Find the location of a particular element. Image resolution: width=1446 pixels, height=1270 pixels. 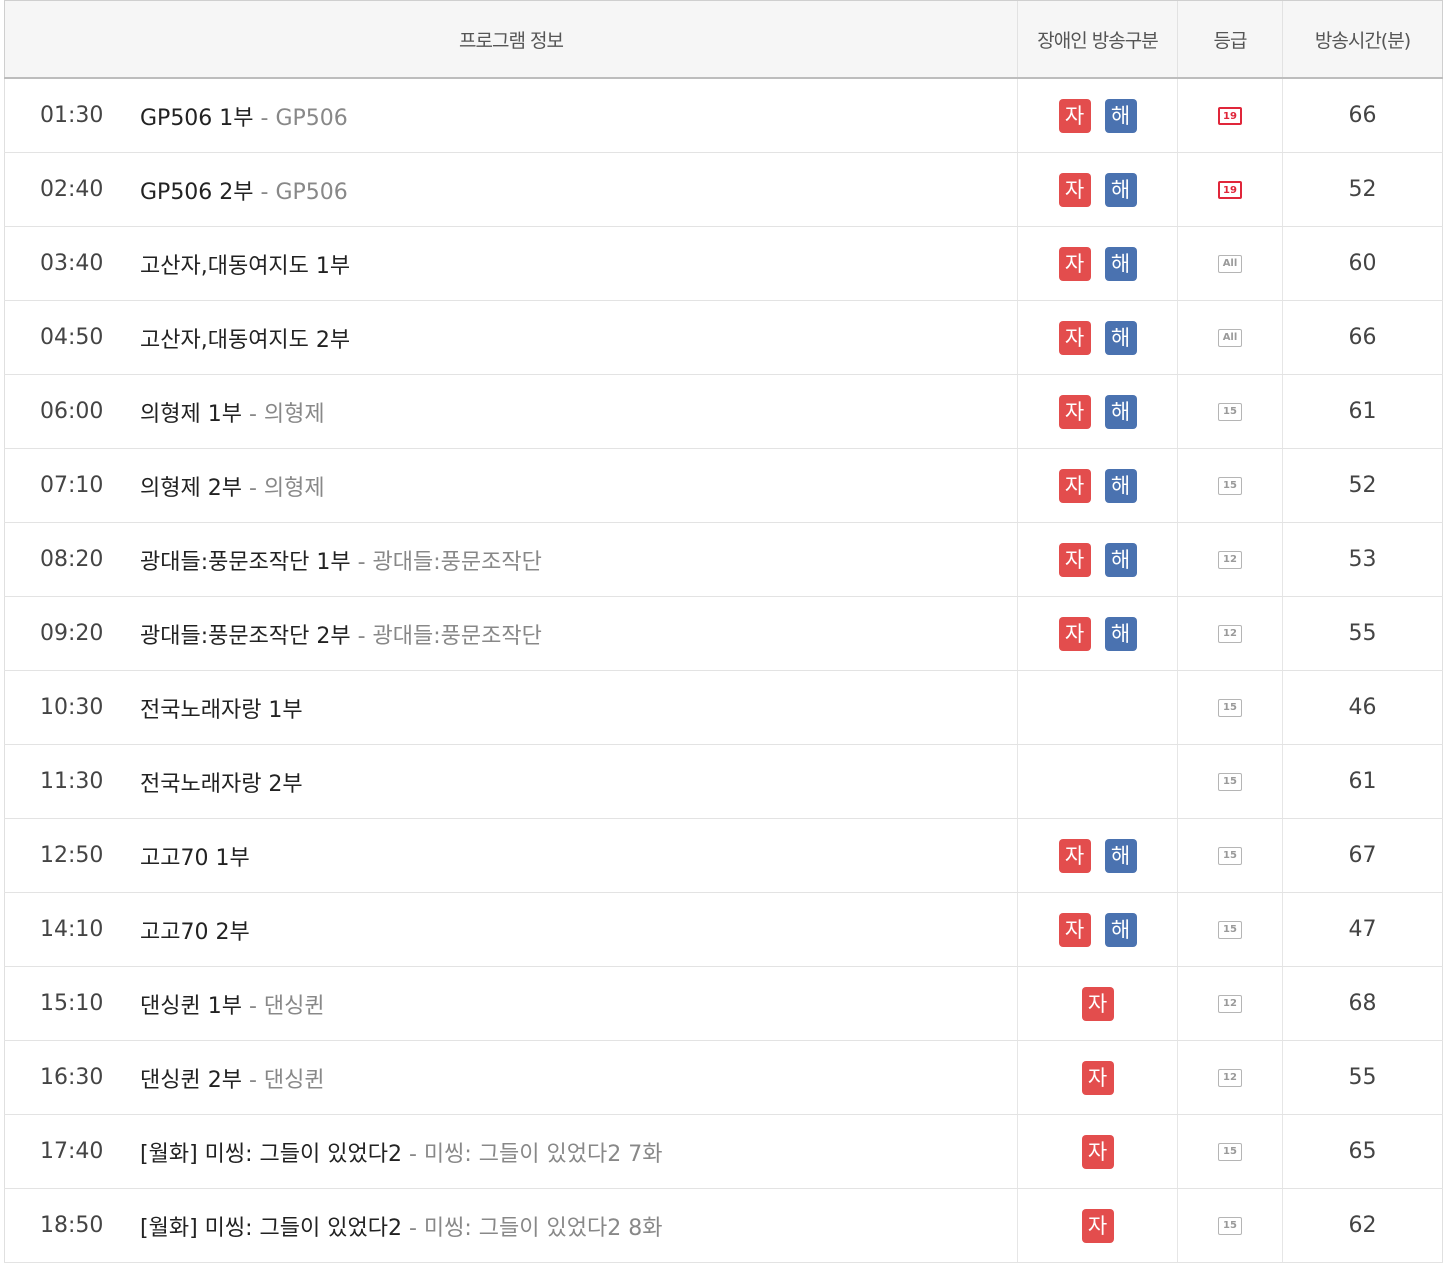

program-title: GP506 1부 is located at coordinates (197, 118).